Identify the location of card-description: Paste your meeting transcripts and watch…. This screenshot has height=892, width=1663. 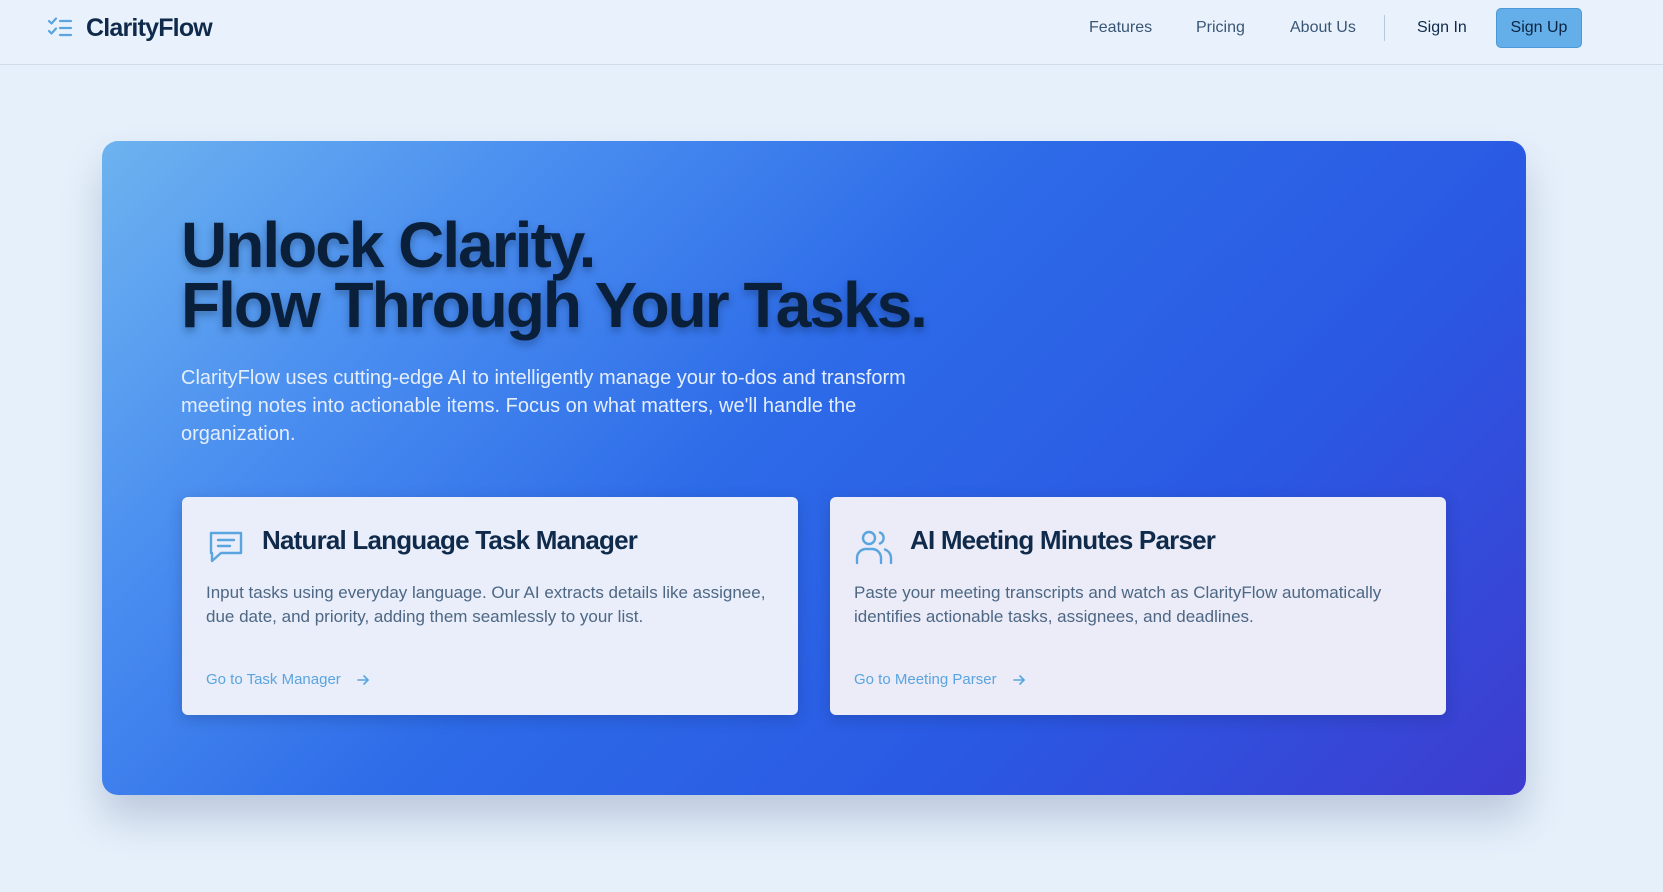
(1118, 604).